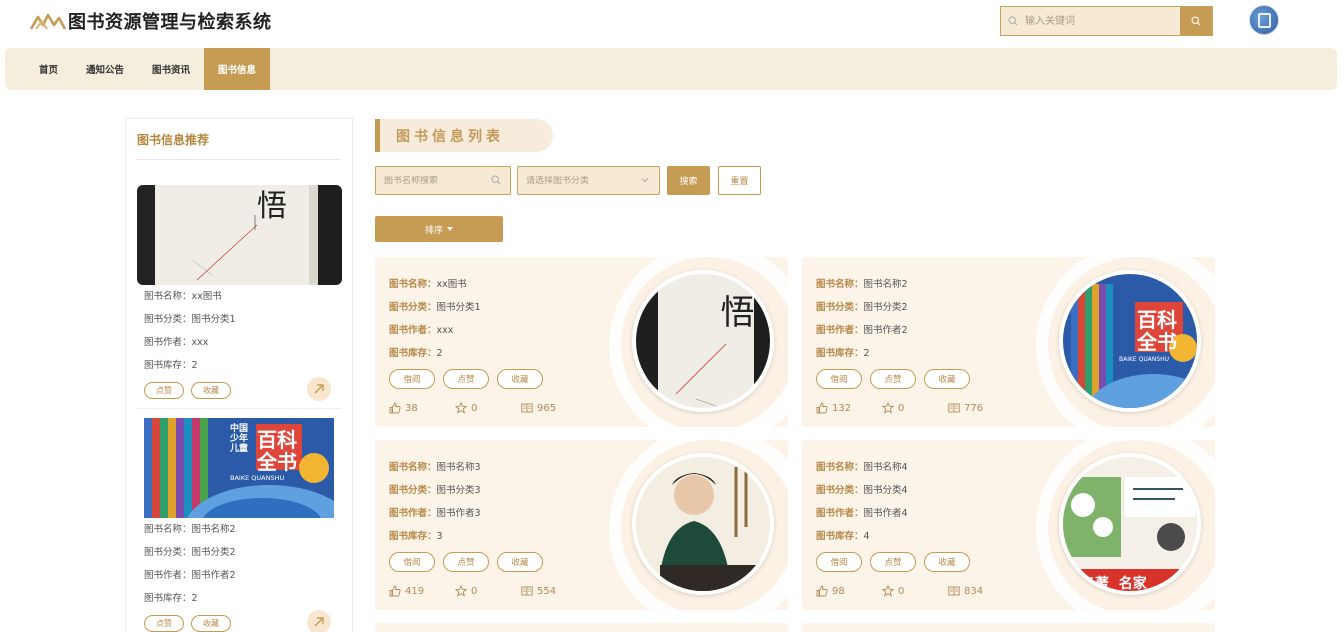 This screenshot has height=632, width=1344. Describe the element at coordinates (416, 536) in the screenshot. I see `card-book-stock: 图书库存：3` at that location.